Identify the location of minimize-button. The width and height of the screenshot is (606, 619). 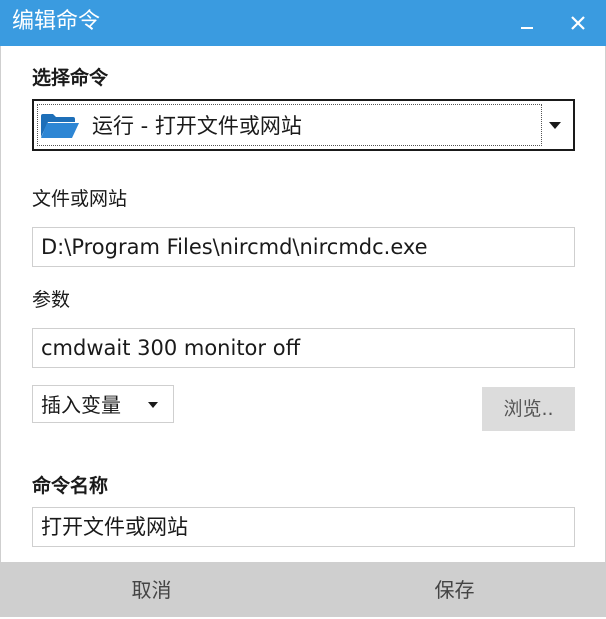
(527, 23).